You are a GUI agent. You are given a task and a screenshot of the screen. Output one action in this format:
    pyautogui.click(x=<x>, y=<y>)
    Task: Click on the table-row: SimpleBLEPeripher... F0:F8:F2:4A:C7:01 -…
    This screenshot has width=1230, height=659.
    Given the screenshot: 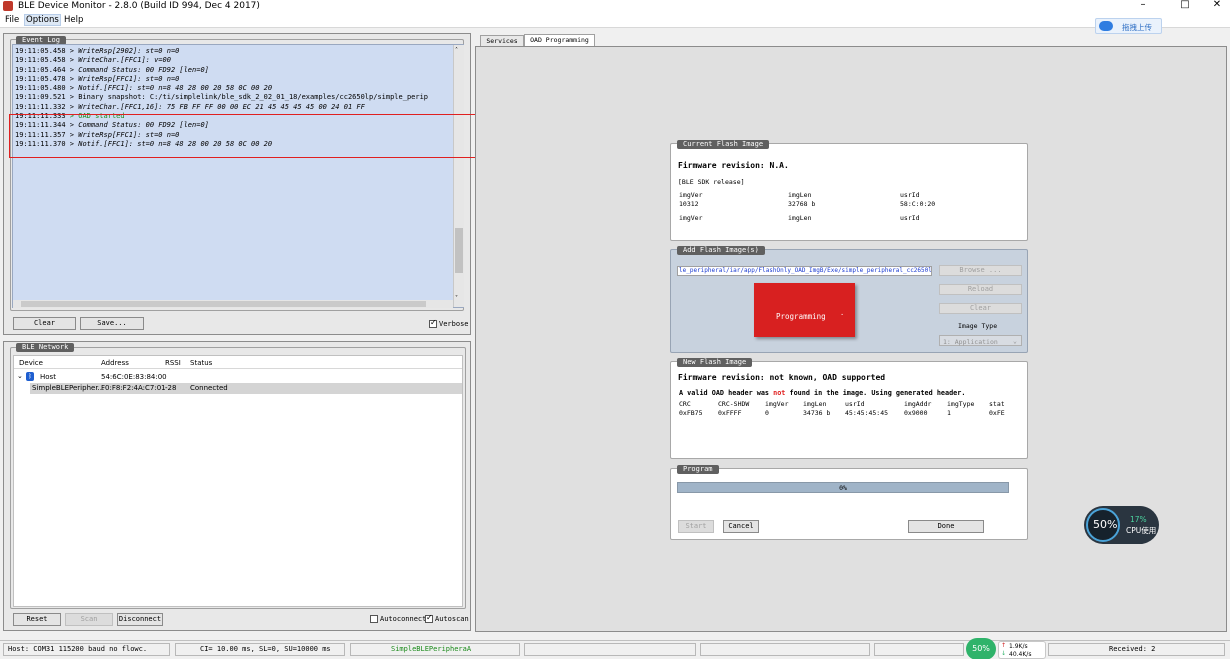 What is the action you would take?
    pyautogui.click(x=246, y=388)
    